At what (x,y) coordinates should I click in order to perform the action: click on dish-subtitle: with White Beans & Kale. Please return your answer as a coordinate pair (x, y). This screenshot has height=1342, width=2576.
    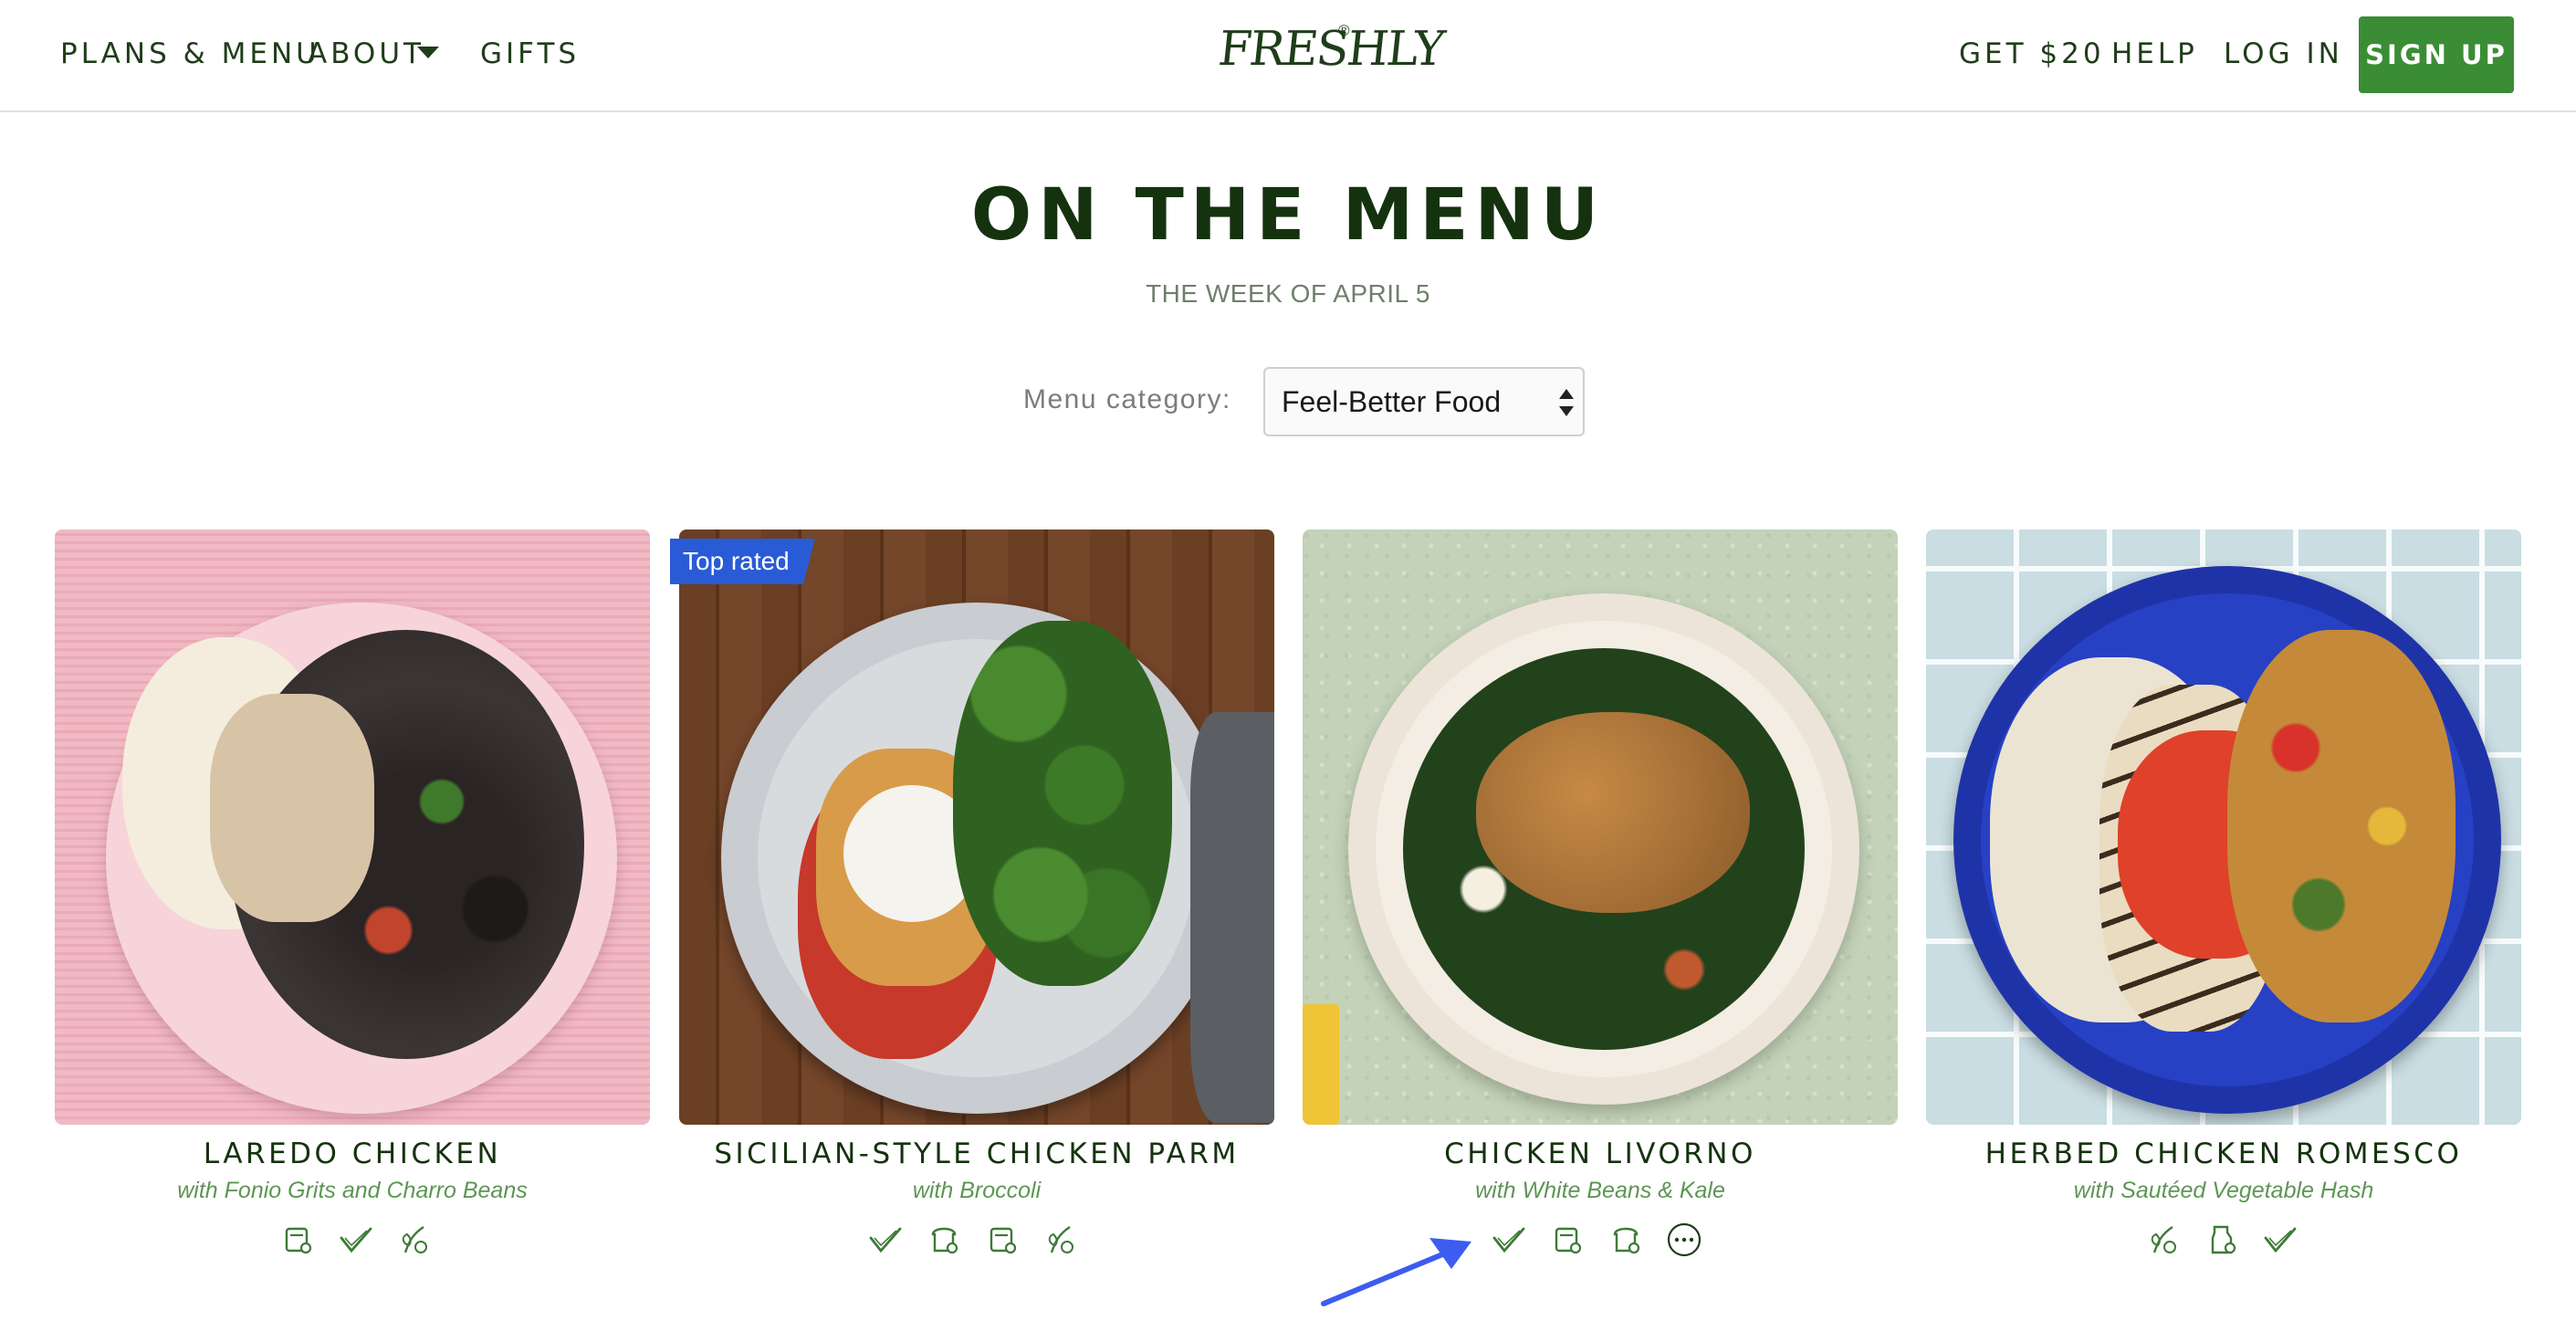
    Looking at the image, I should click on (1600, 1190).